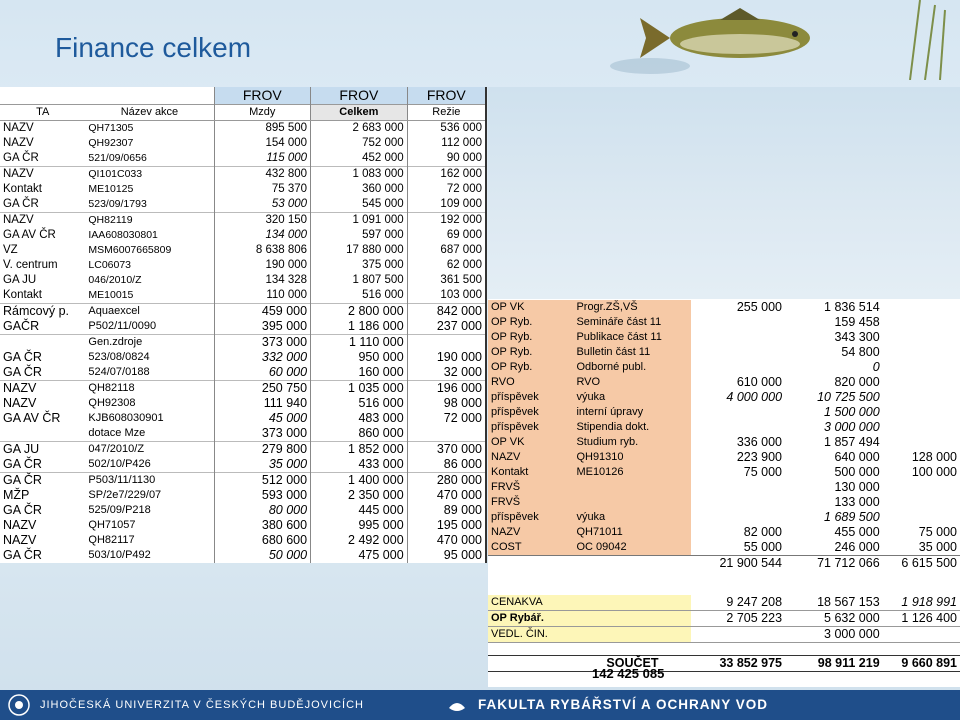 This screenshot has width=960, height=720. What do you see at coordinates (359, 250) in the screenshot?
I see `cell-celkem: 17 880 000` at bounding box center [359, 250].